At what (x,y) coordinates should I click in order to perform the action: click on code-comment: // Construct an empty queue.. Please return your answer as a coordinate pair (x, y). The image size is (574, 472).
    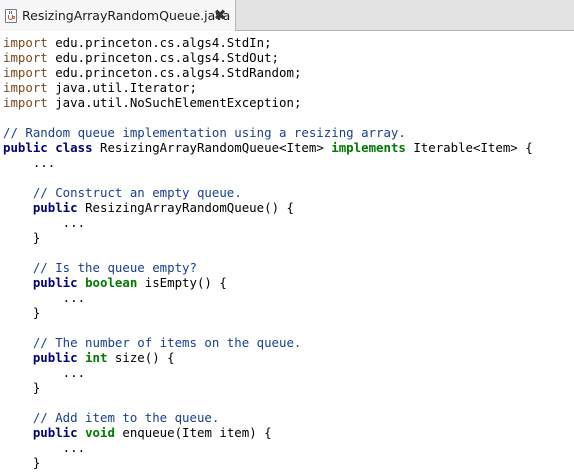
    Looking at the image, I should click on (137, 192).